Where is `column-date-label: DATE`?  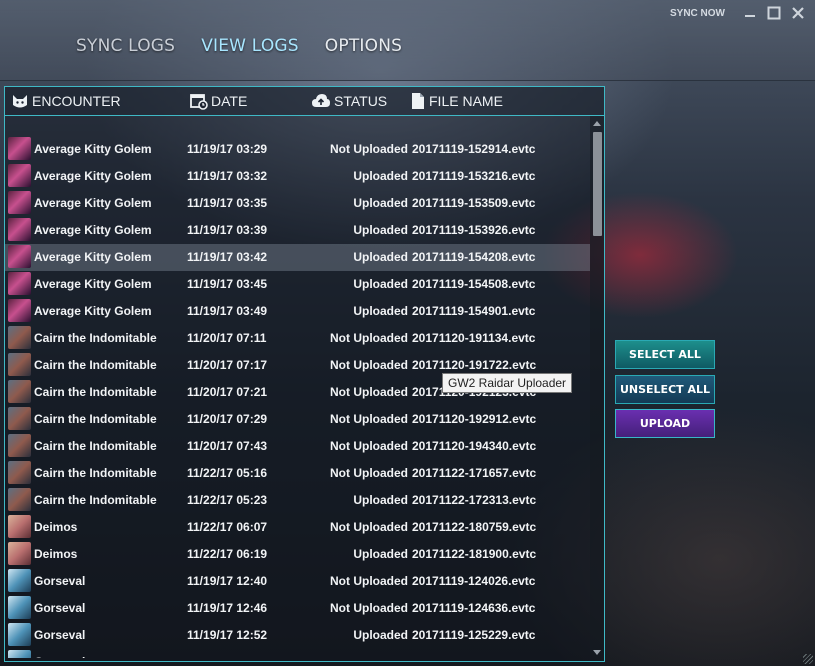
column-date-label: DATE is located at coordinates (229, 101).